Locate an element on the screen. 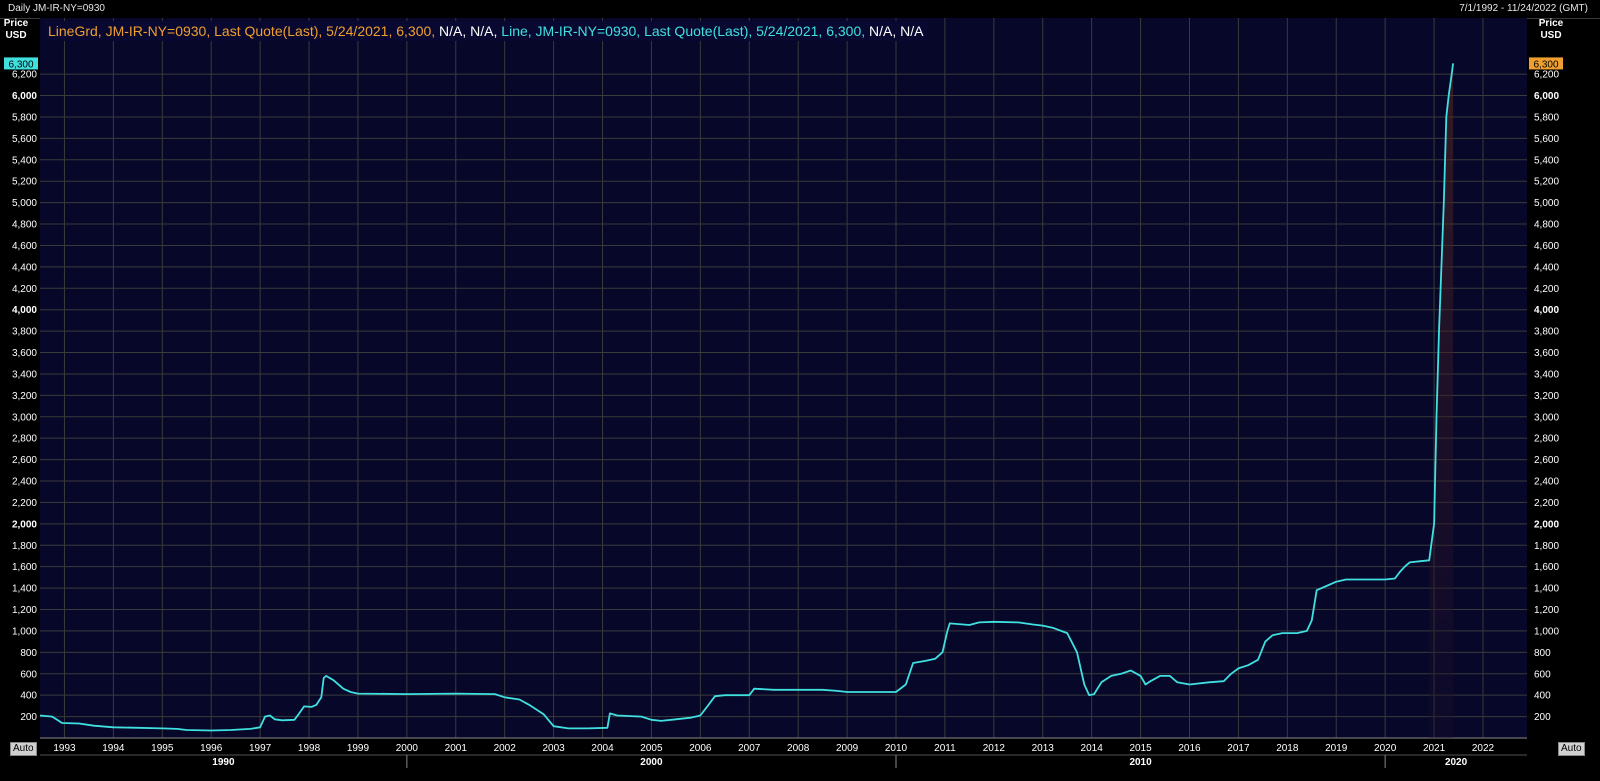 This screenshot has height=781, width=1600. x-tick-label: 2016 is located at coordinates (1189, 748).